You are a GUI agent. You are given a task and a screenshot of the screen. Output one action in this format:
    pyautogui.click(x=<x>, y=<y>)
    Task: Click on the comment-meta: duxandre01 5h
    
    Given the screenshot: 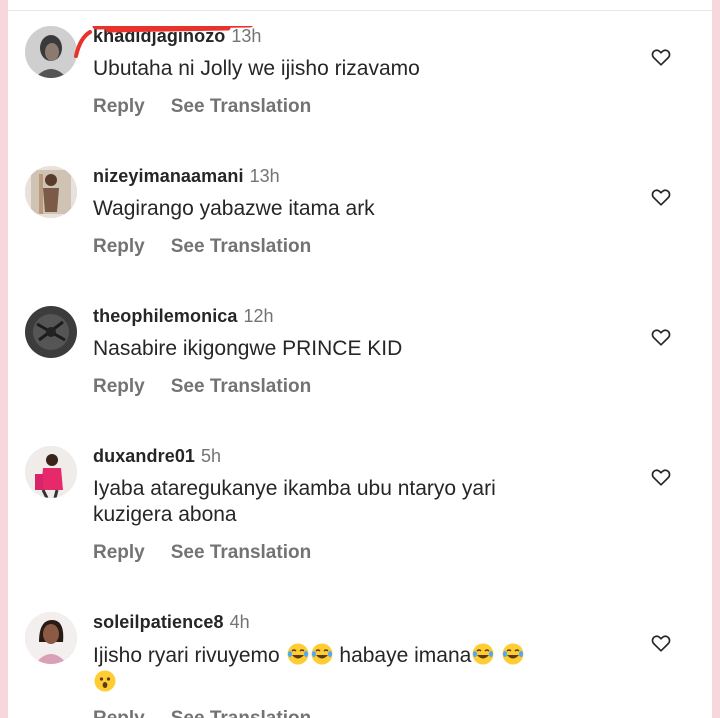 What is the action you would take?
    pyautogui.click(x=157, y=457)
    